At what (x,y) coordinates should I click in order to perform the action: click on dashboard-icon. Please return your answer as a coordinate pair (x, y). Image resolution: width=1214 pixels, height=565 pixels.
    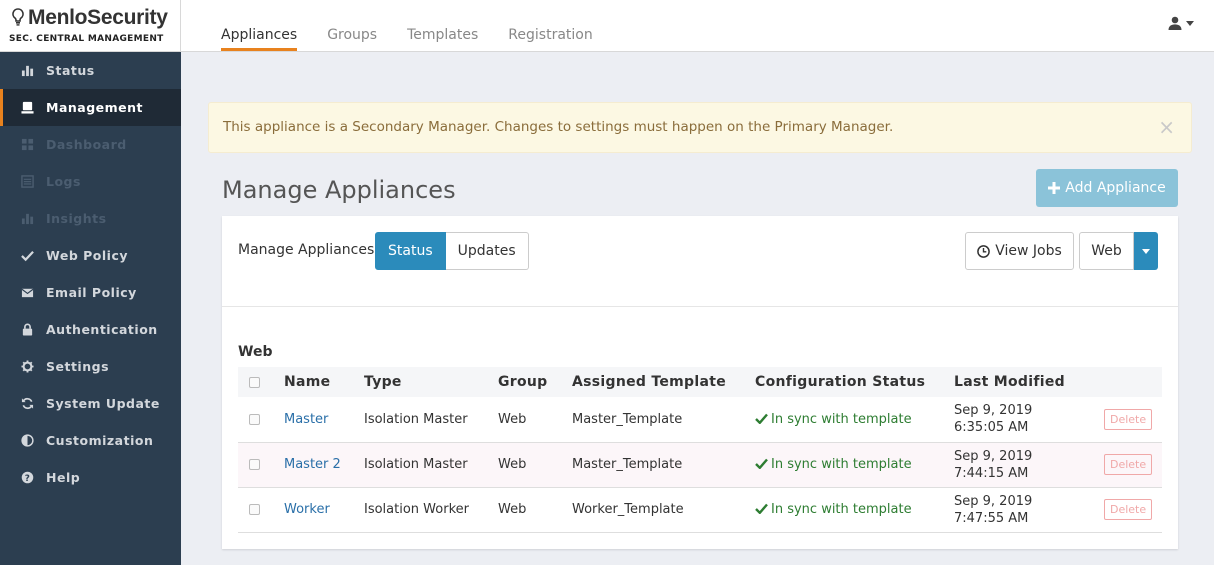
    Looking at the image, I should click on (27, 145).